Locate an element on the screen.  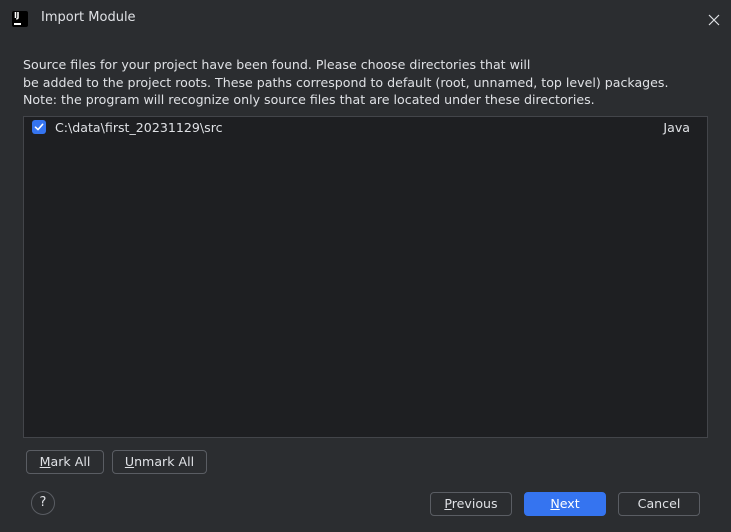
source-root-checkbox is located at coordinates (39, 127).